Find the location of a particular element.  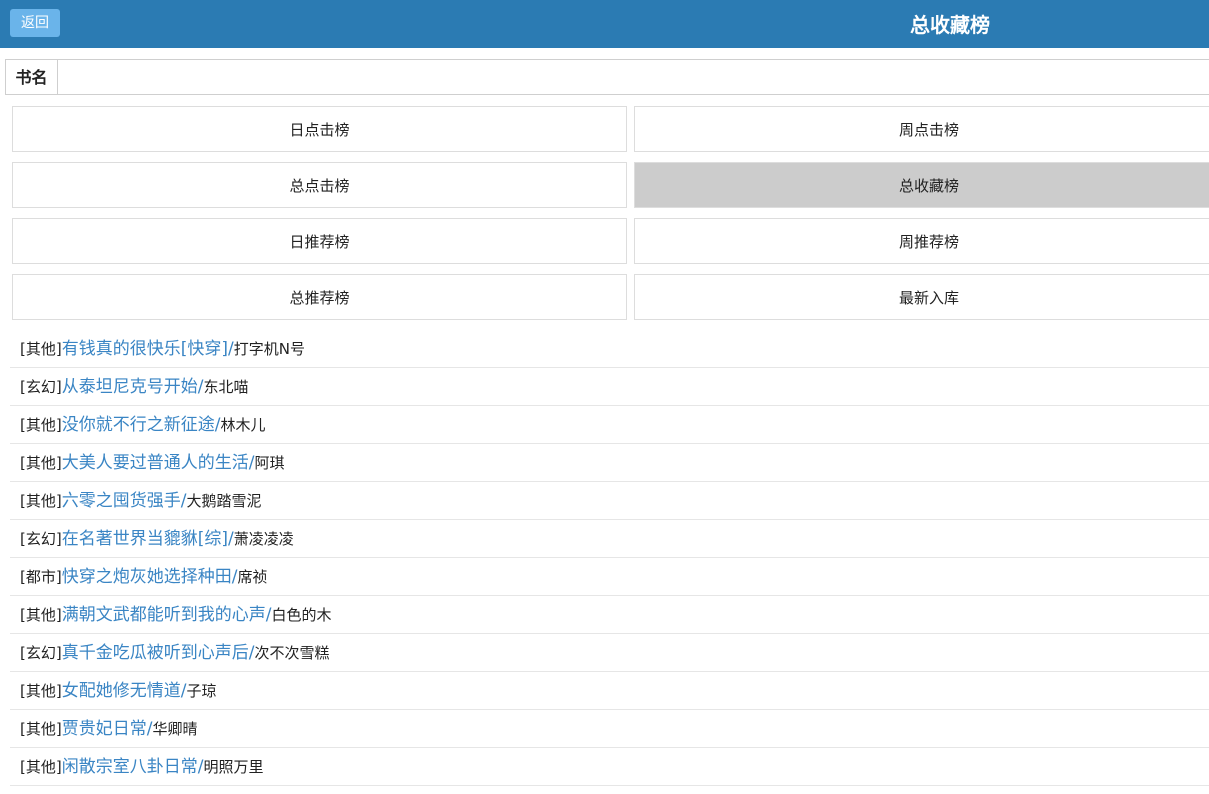

rank-tab: 最新入库 is located at coordinates (921, 297).